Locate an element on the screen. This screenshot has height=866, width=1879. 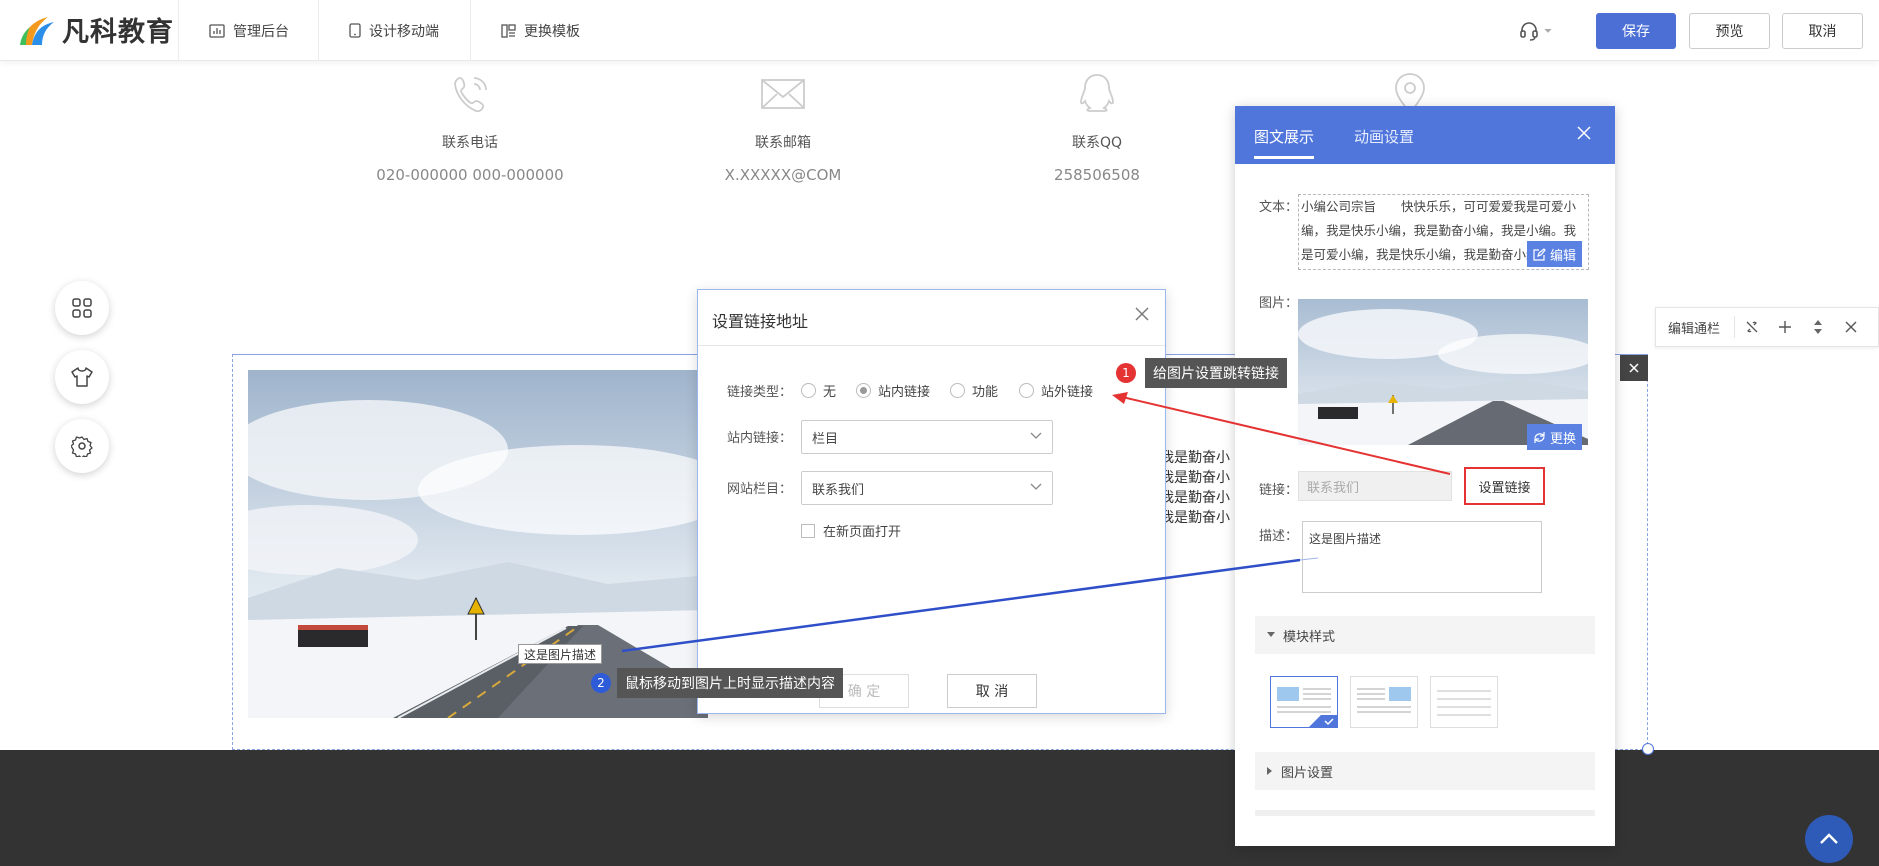
chevron-down-icon is located at coordinates (1036, 486).